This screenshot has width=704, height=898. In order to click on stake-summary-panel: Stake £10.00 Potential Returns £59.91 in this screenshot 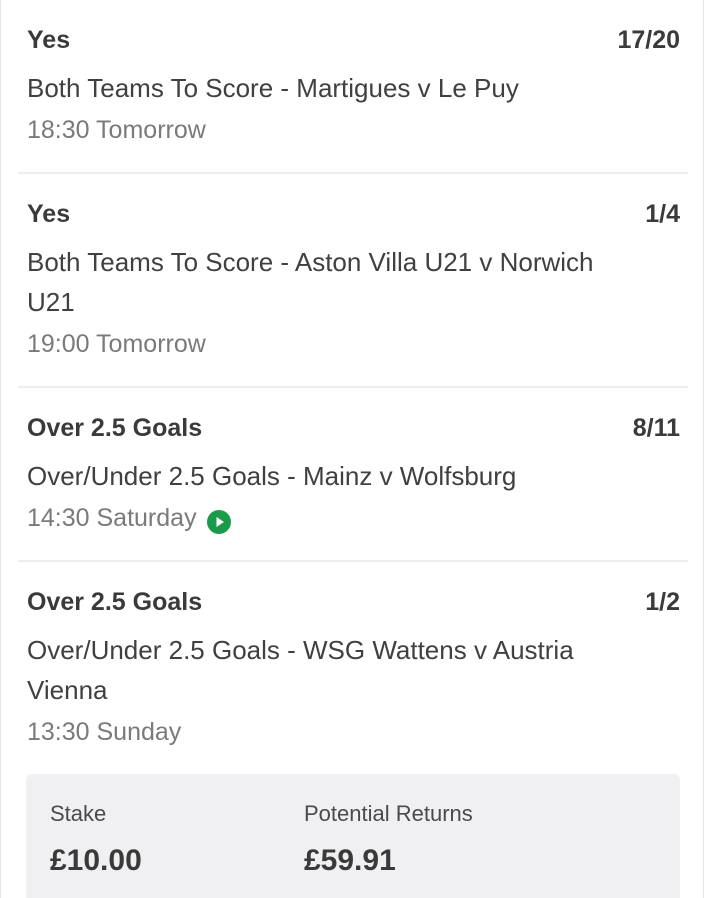, I will do `click(353, 836)`.